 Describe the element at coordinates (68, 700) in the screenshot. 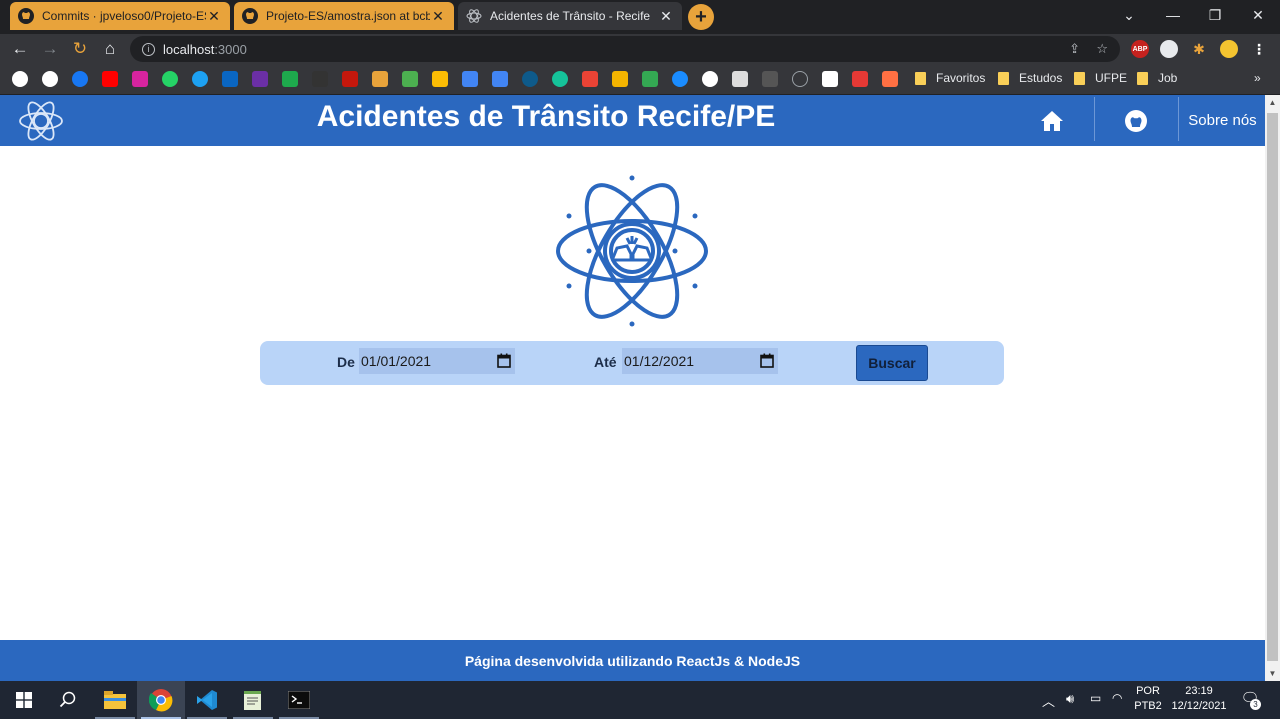

I see `search-icon` at that location.